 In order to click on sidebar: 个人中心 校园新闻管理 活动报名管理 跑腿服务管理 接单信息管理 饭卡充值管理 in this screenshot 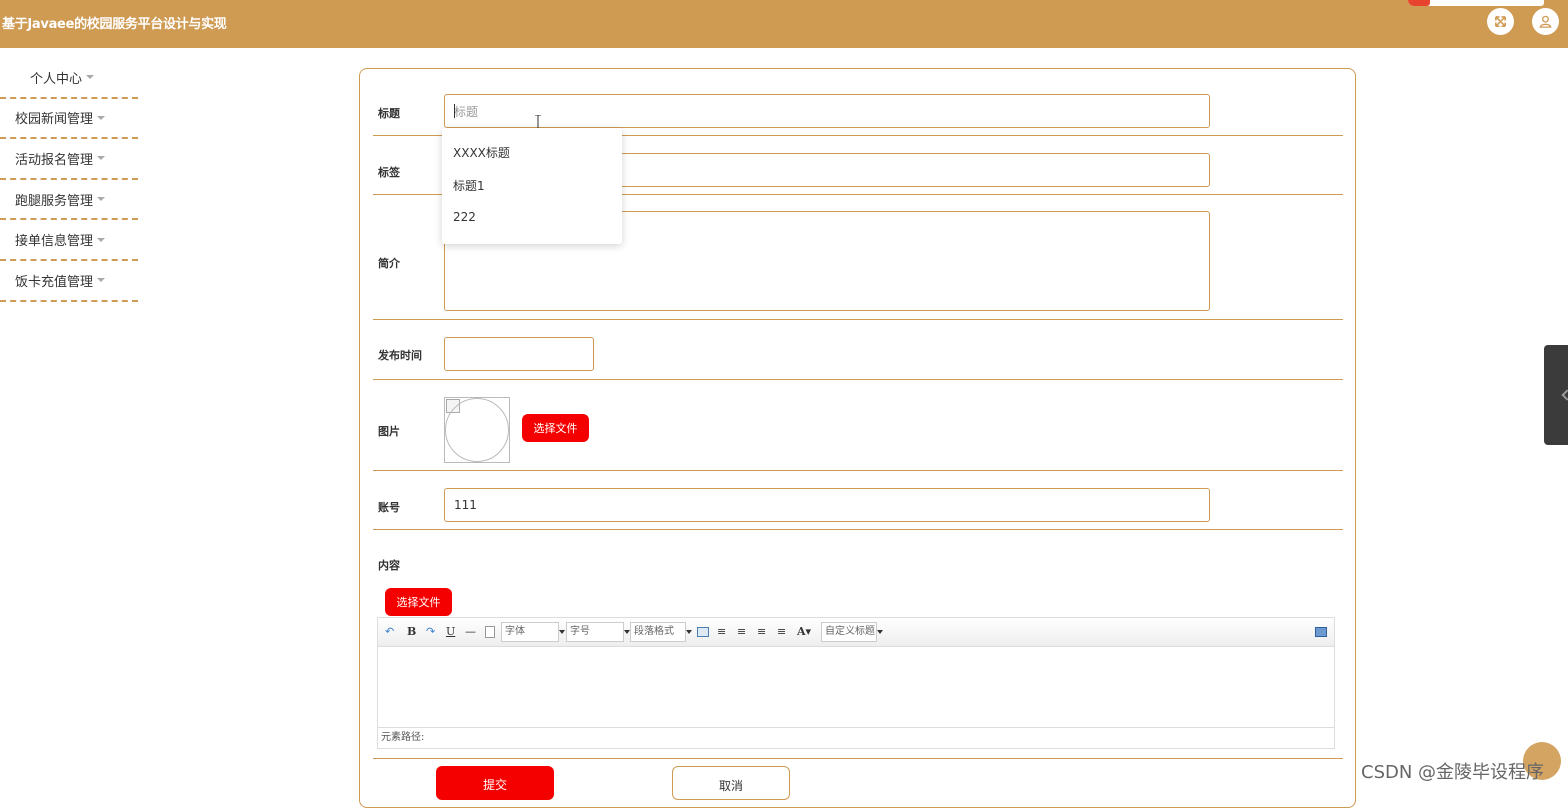, I will do `click(69, 180)`.